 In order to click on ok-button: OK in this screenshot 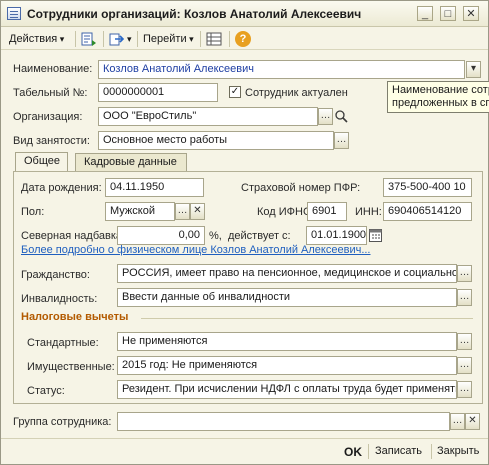, I will do `click(353, 452)`.